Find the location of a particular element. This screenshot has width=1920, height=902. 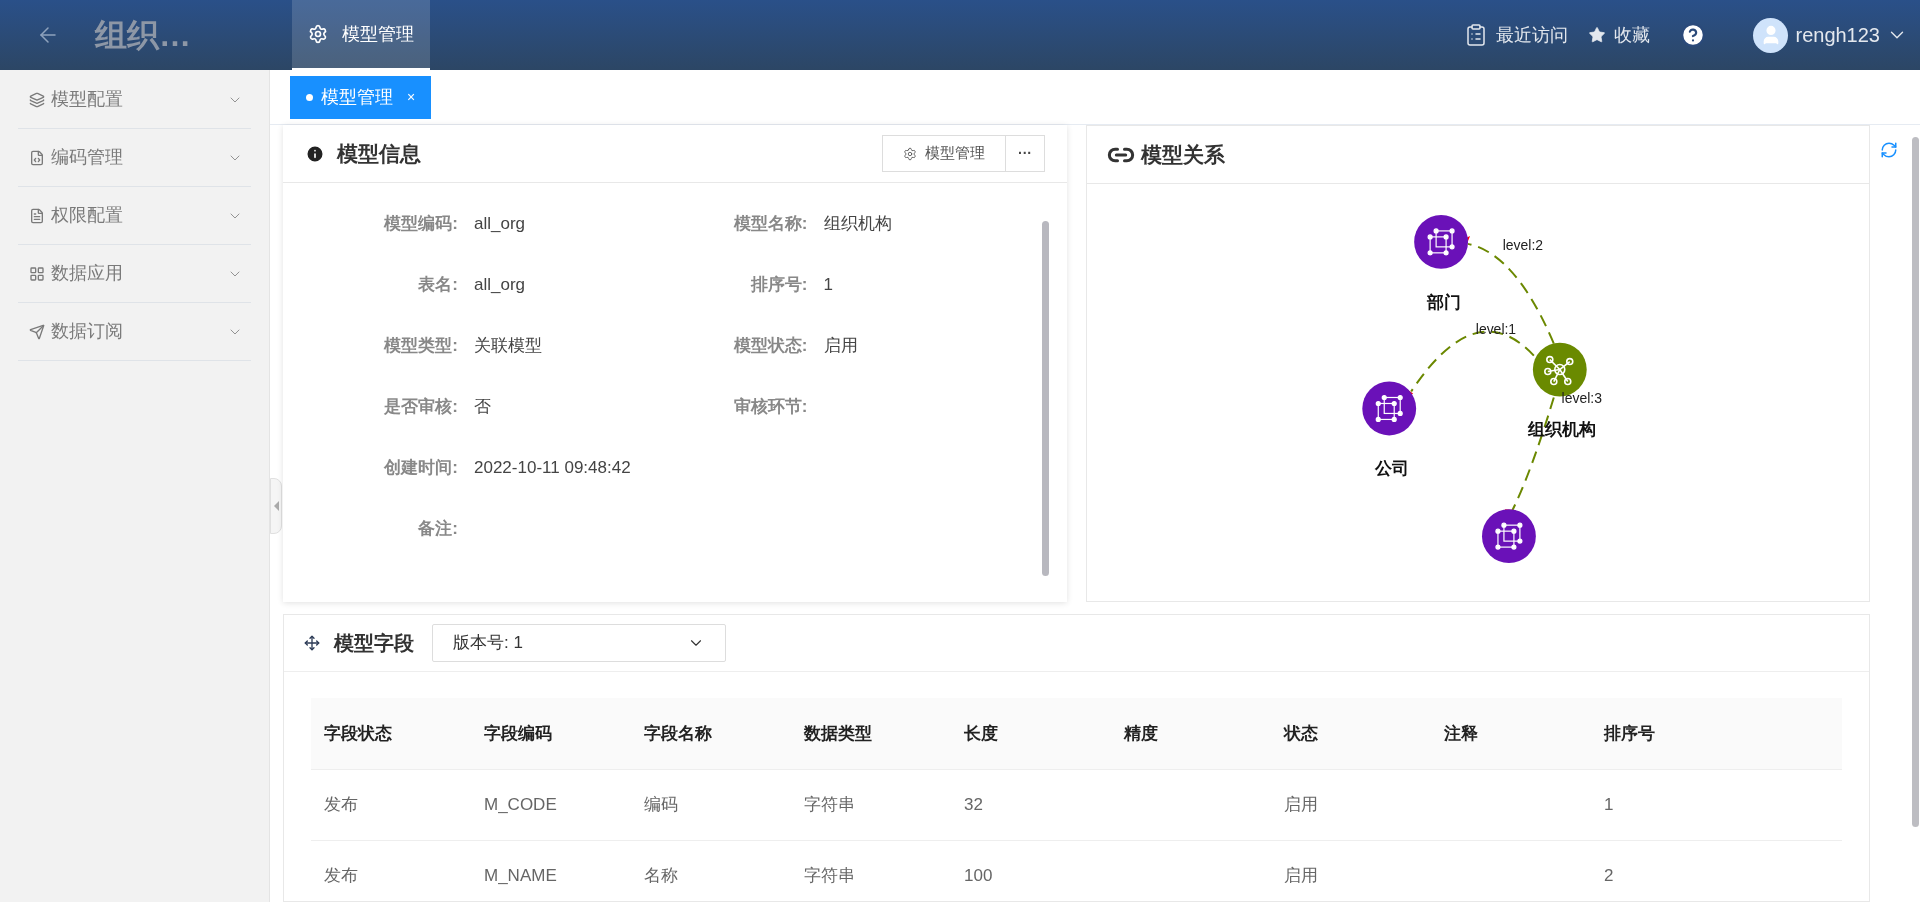

table-cell-text: 2 is located at coordinates (1609, 876).